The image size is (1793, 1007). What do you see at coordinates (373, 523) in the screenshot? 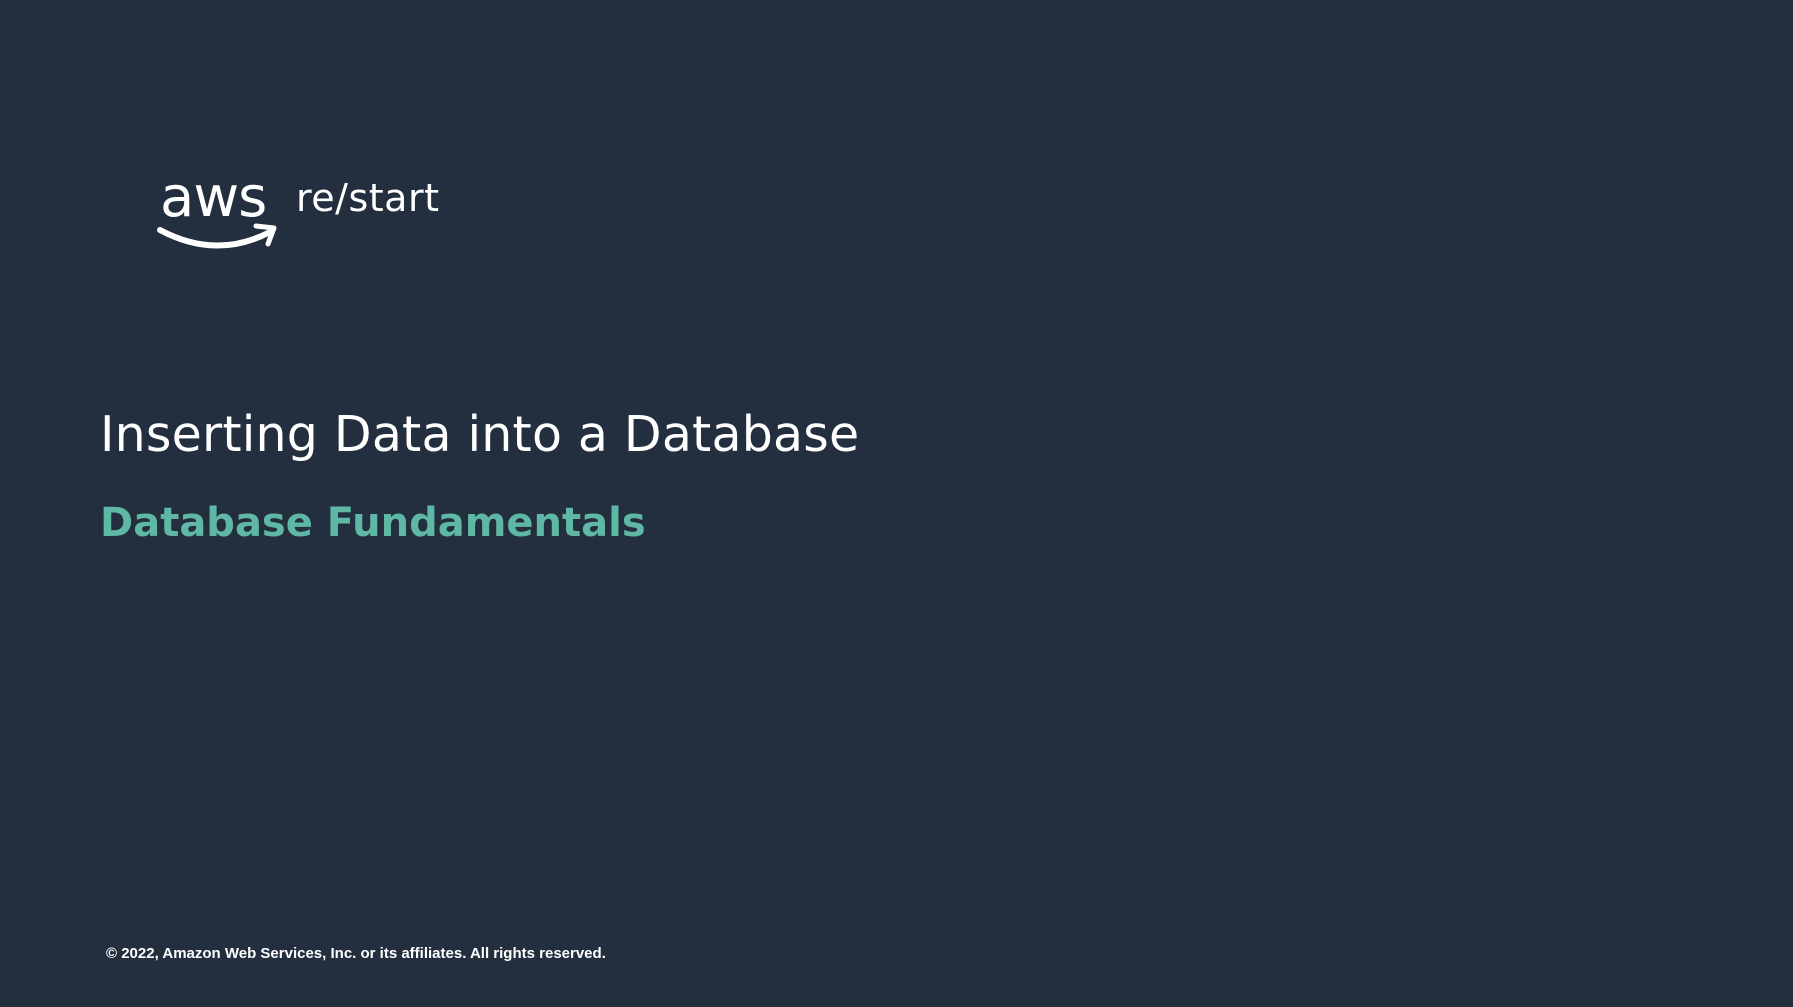
I see `slide-subtitle: Database Fundamentals` at bounding box center [373, 523].